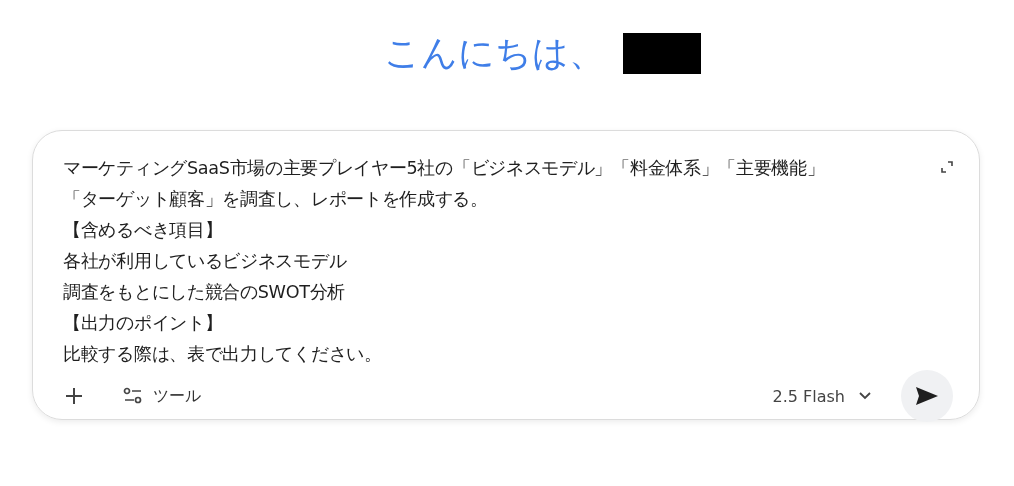  Describe the element at coordinates (204, 292) in the screenshot. I see `prompt-line: 調査をもとにした競合のSWOT分析` at that location.